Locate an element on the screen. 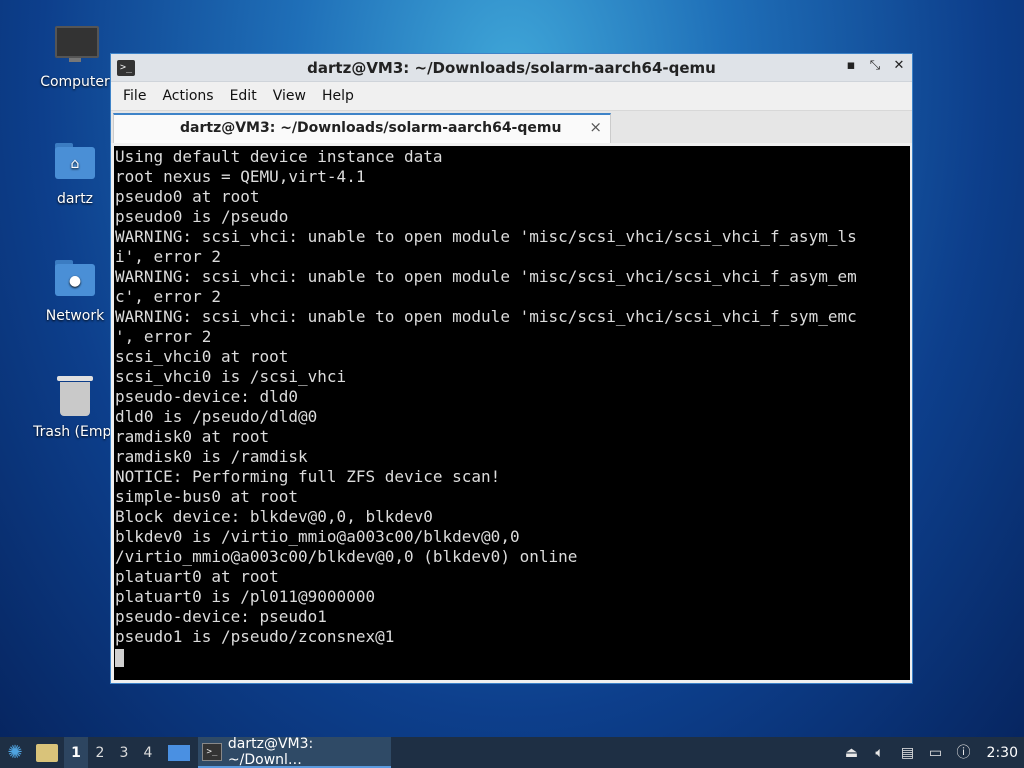 The image size is (1024, 768). workspace-1: 1 is located at coordinates (76, 752).